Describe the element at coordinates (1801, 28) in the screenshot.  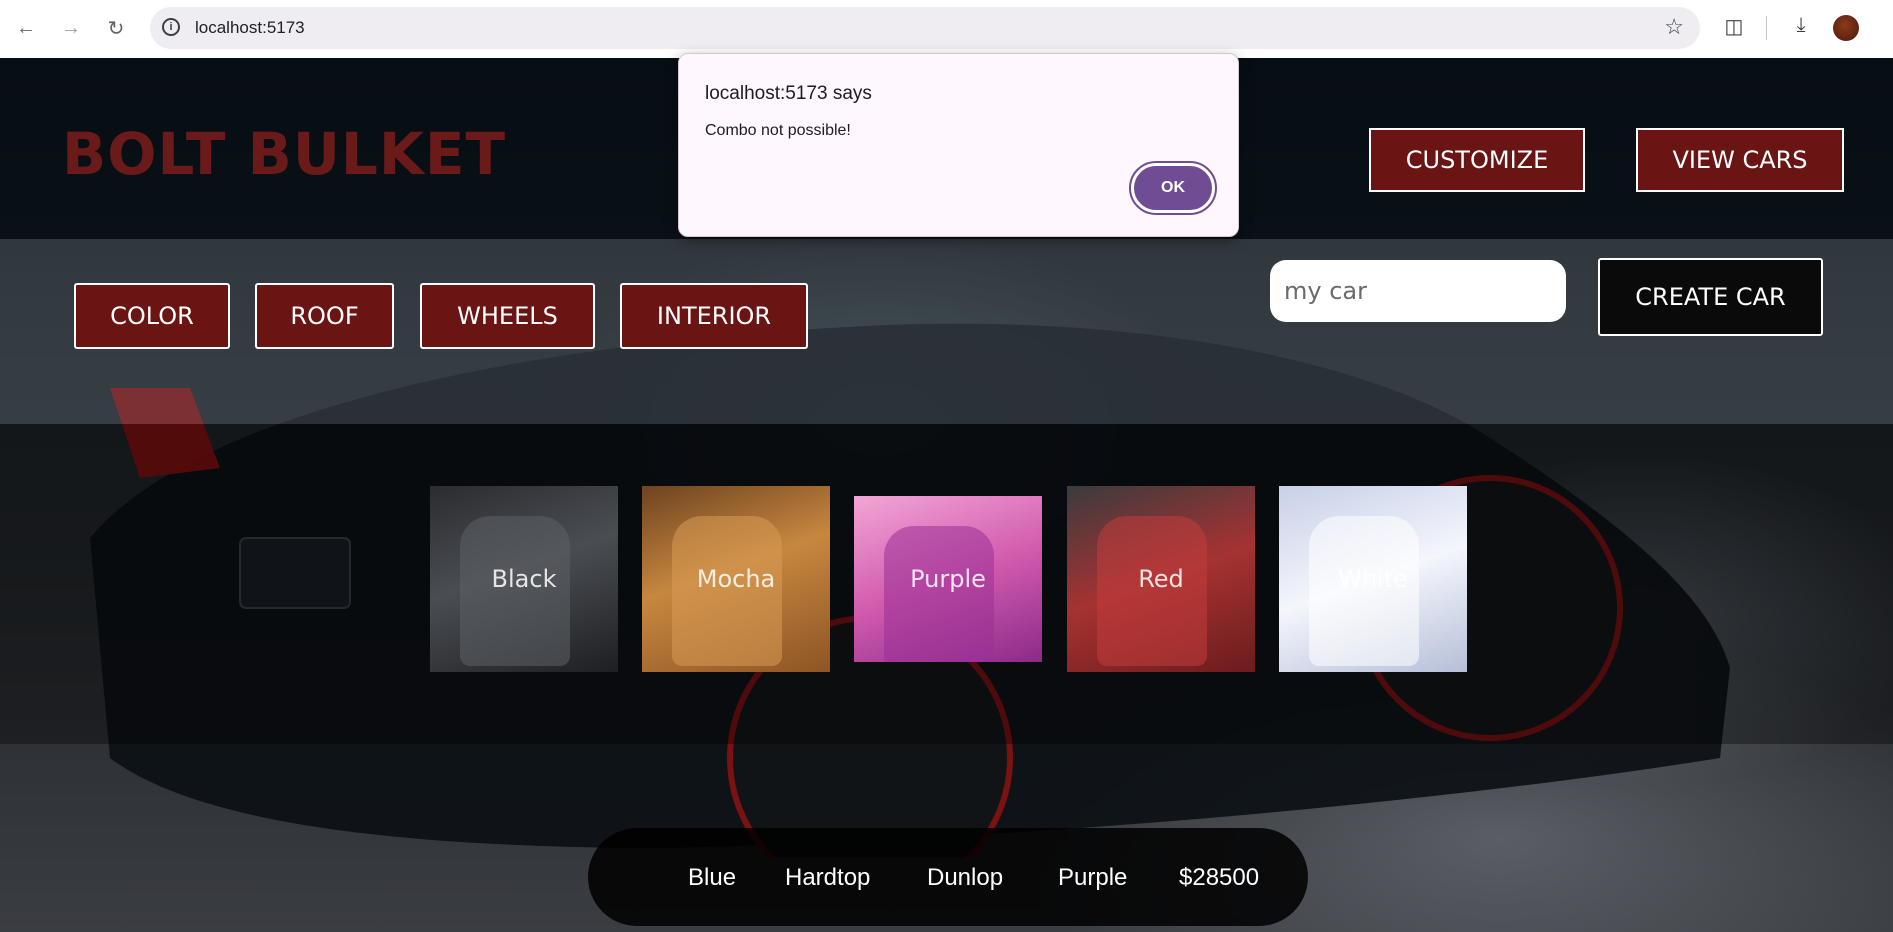
I see `download-icon: ⤓` at that location.